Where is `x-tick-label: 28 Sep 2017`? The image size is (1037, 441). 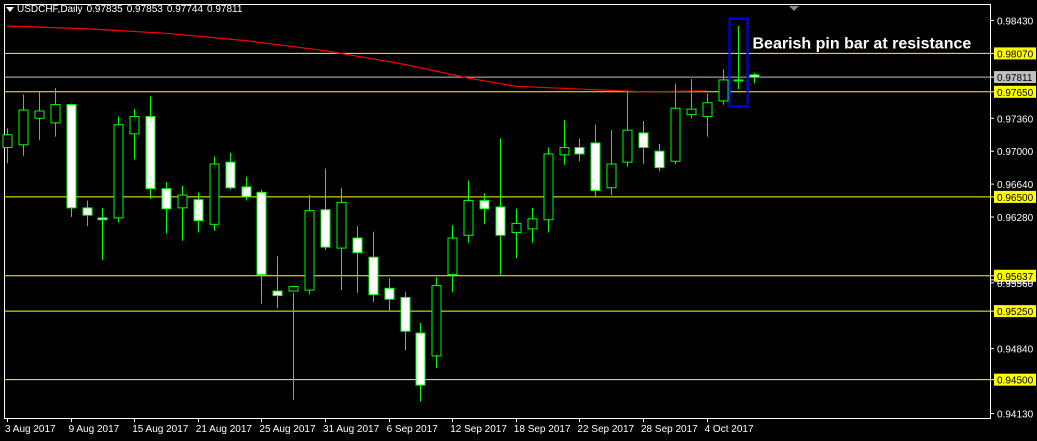 x-tick-label: 28 Sep 2017 is located at coordinates (669, 429).